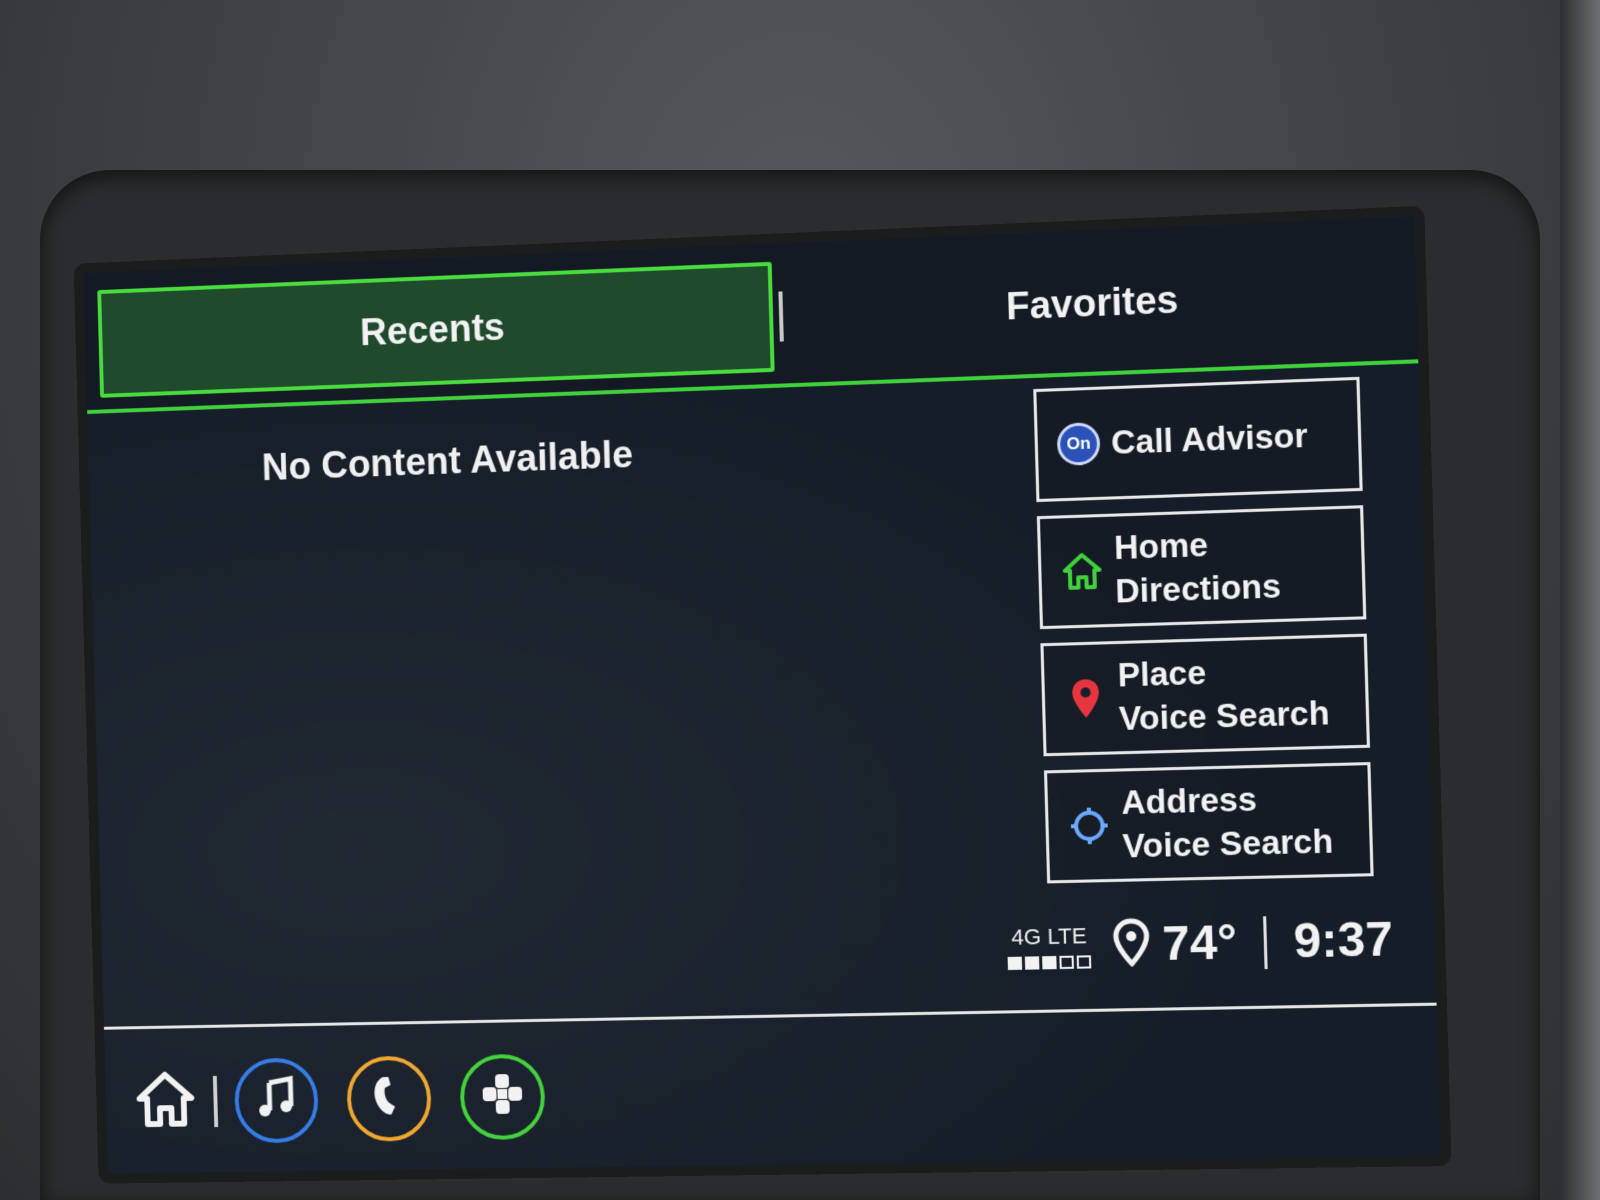 The image size is (1600, 1200). Describe the element at coordinates (1580, 600) in the screenshot. I see `dashboard-edge` at that location.